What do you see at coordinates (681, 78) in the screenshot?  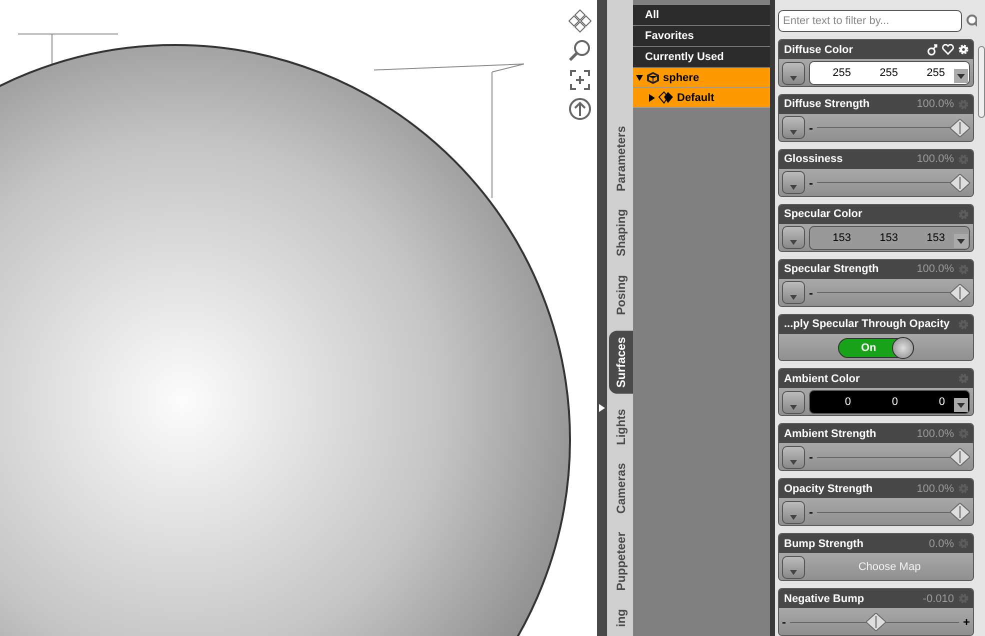 I see `tree-label: sphere` at bounding box center [681, 78].